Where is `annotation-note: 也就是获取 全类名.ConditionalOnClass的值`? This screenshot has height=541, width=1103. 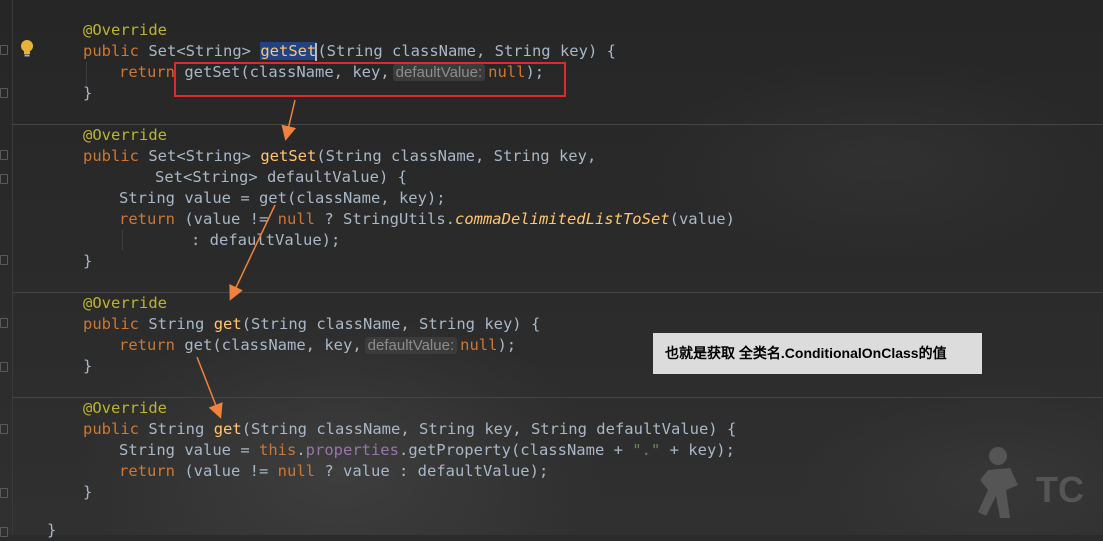
annotation-note: 也就是获取 全类名.ConditionalOnClass的值 is located at coordinates (817, 353).